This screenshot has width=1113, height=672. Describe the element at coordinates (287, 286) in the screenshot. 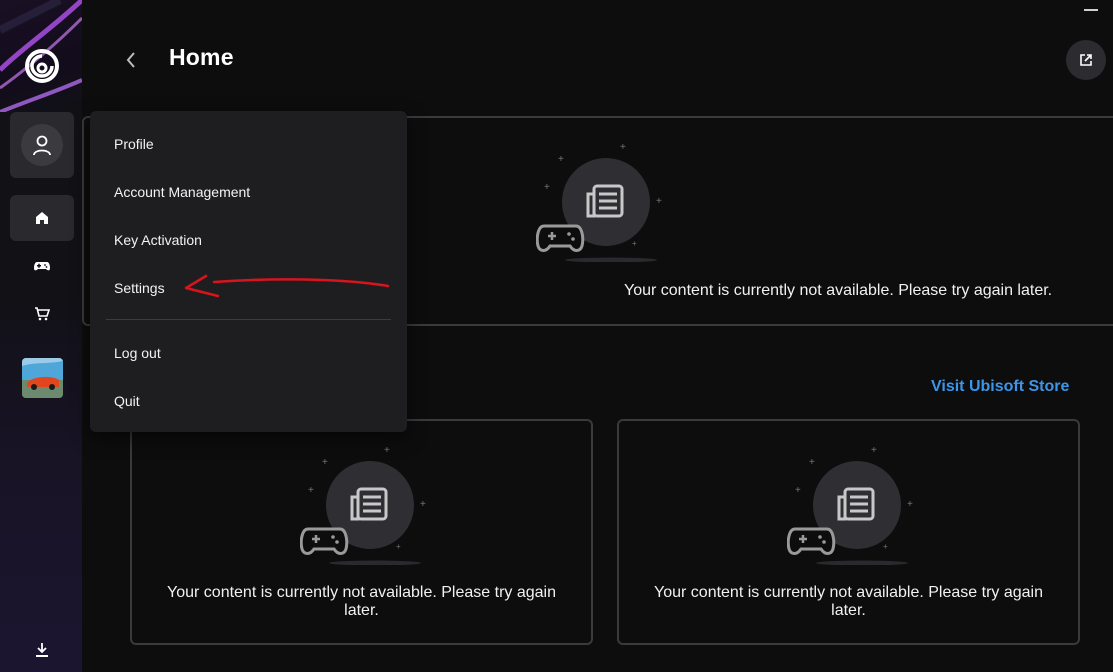

I see `annotation-arrow` at that location.